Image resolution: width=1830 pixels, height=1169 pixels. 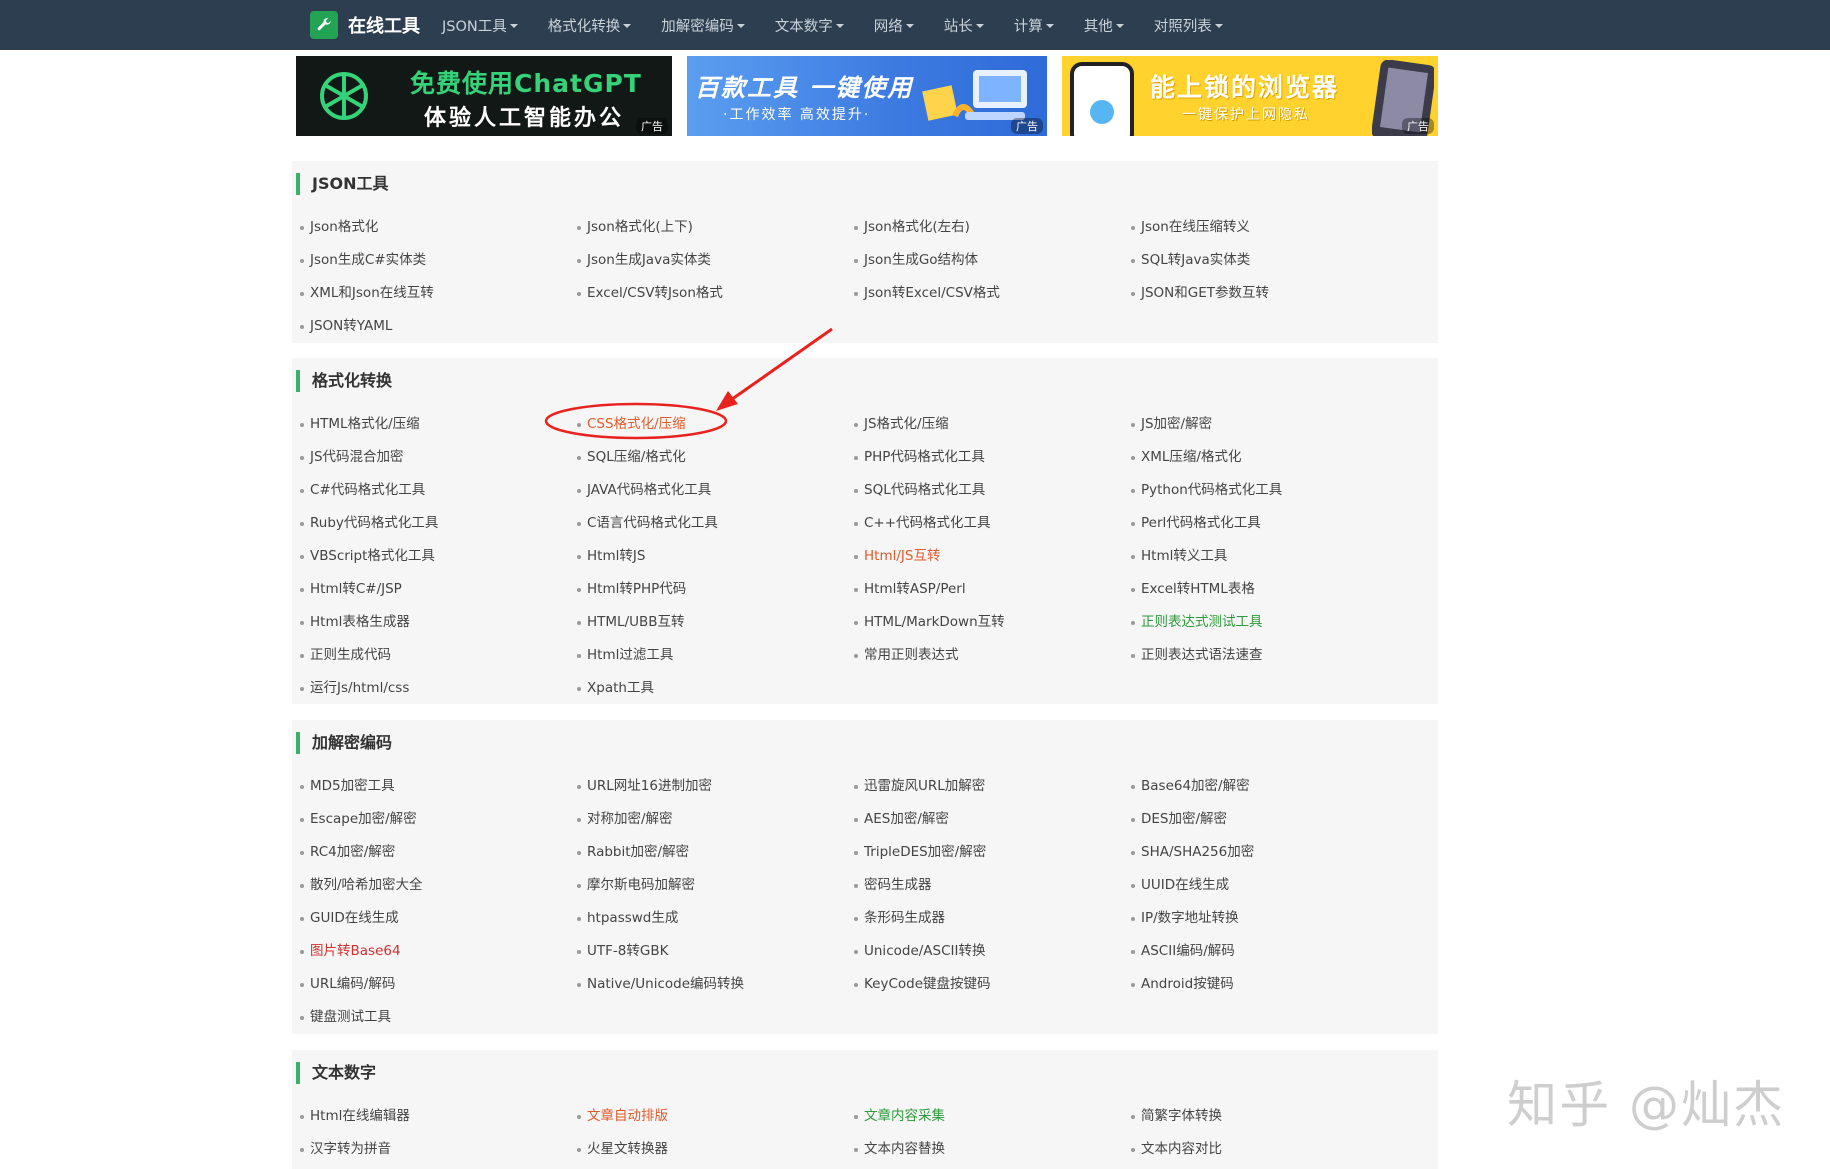 What do you see at coordinates (438, 951) in the screenshot?
I see `tool-link: 图片转Base64` at bounding box center [438, 951].